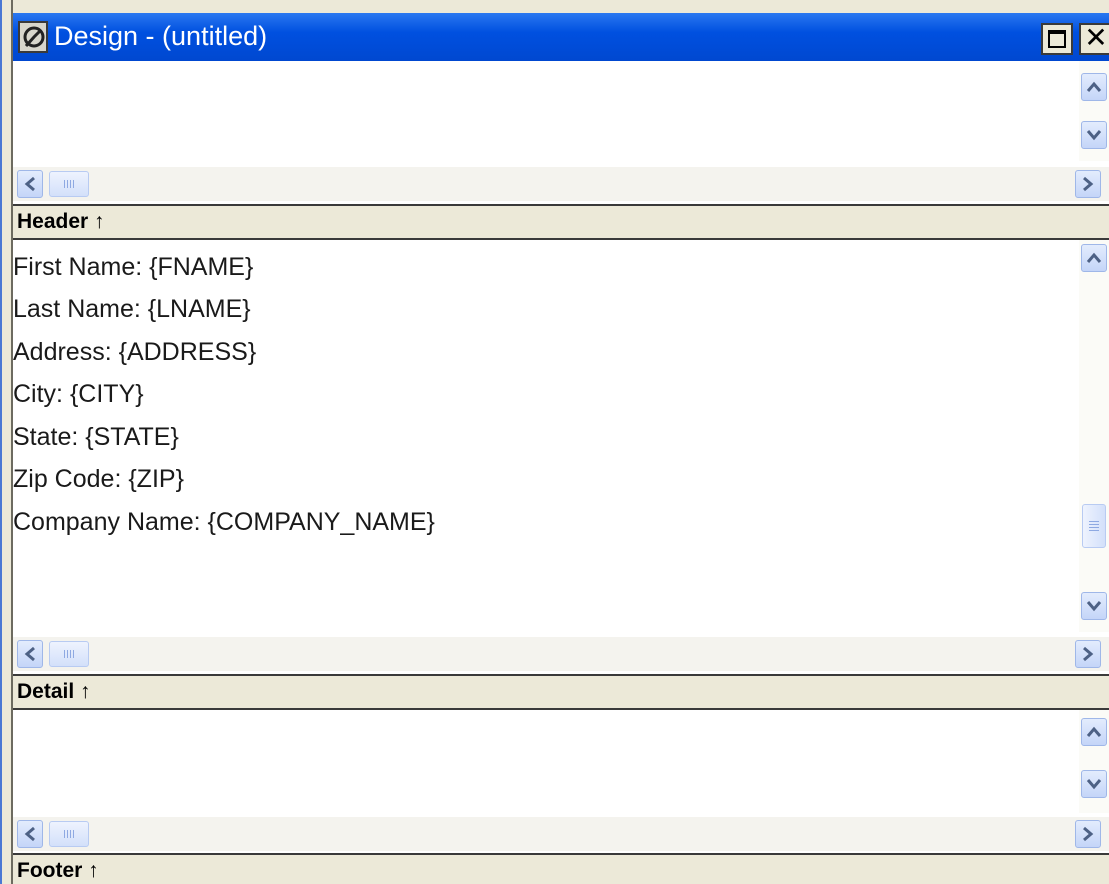  I want to click on band-detail: Detail ↑, so click(561, 692).